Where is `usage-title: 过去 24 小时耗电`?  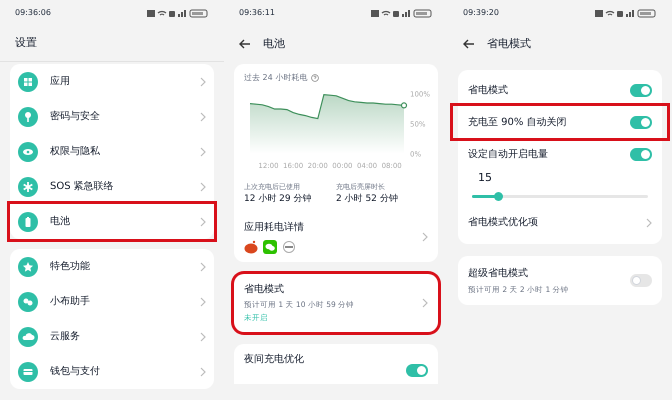 usage-title: 过去 24 小时耗电 is located at coordinates (276, 78).